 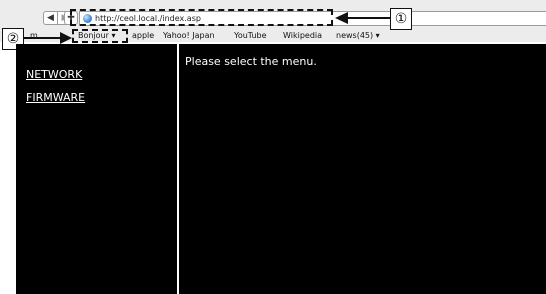 What do you see at coordinates (55, 98) in the screenshot?
I see `firmware-link: FIRMWARE` at bounding box center [55, 98].